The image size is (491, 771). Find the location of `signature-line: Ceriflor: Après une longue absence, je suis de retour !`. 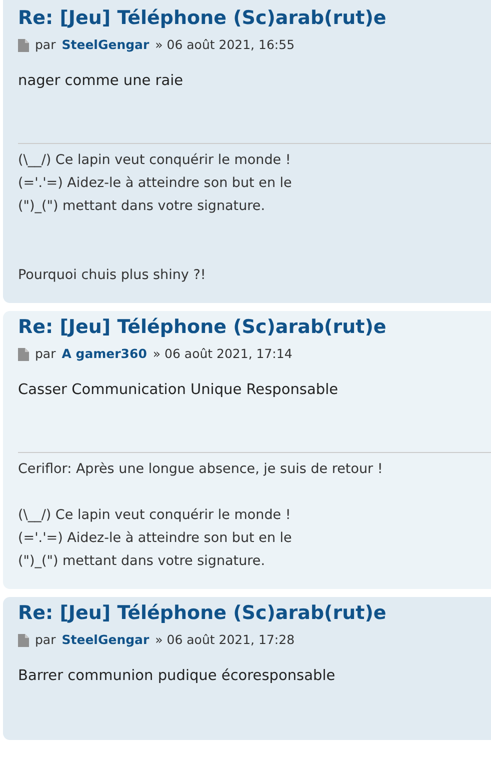

signature-line: Ceriflor: Après une longue absence, je suis de retour ! is located at coordinates (201, 469).